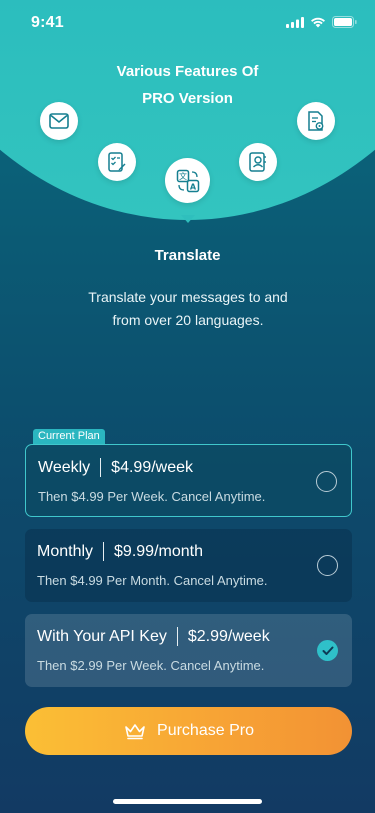 Image resolution: width=375 pixels, height=813 pixels. I want to click on feature-mail-button, so click(59, 121).